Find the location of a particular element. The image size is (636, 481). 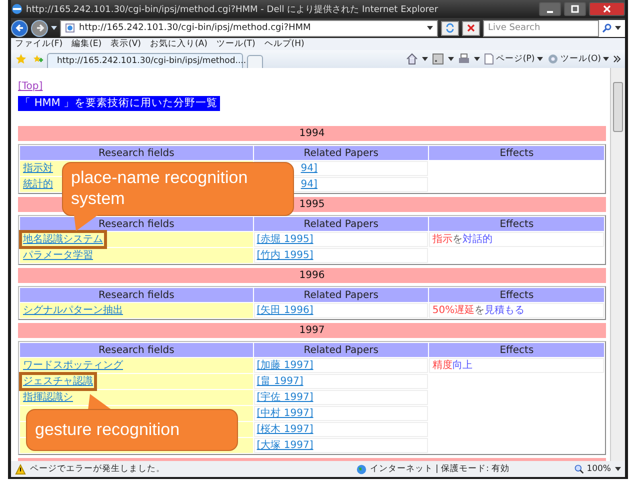

effect-text: 50%遅延を見積もる is located at coordinates (516, 310).